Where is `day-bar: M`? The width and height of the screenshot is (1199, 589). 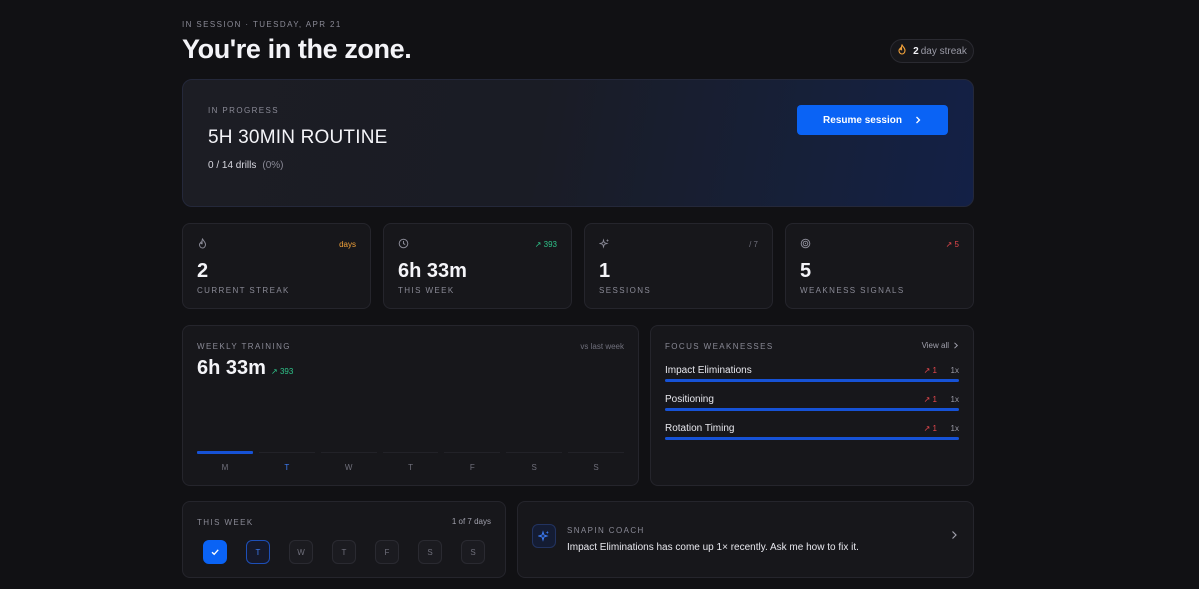
day-bar: M is located at coordinates (225, 461).